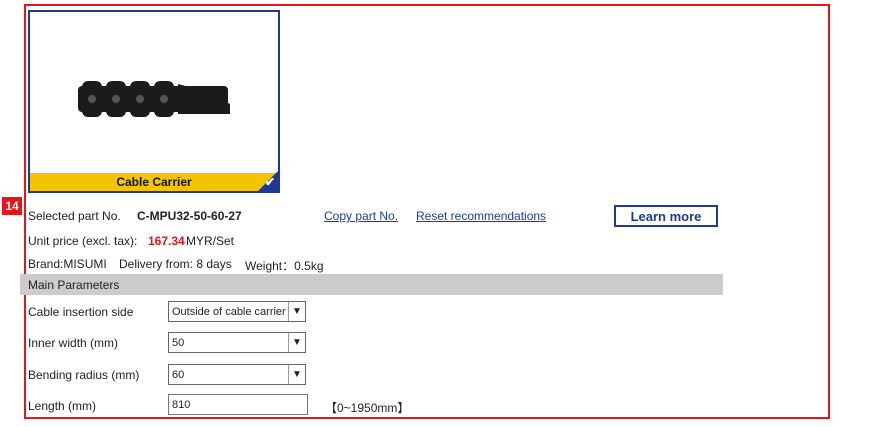  What do you see at coordinates (178, 375) in the screenshot?
I see `select-value: 60` at bounding box center [178, 375].